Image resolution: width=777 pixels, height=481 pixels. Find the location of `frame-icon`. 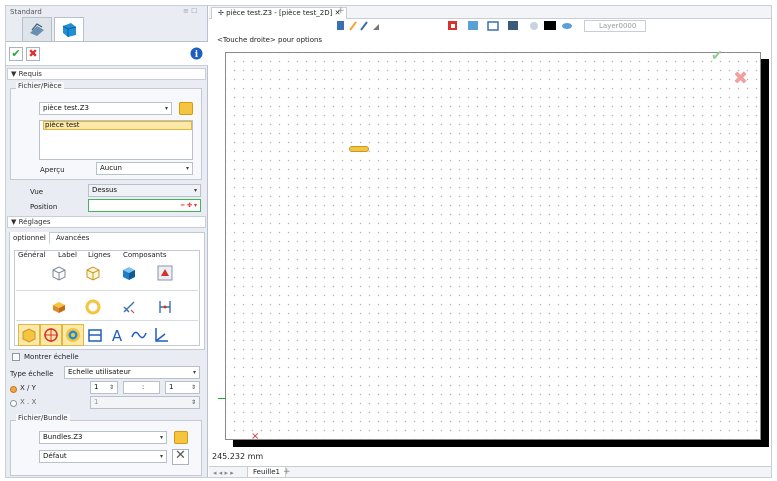

frame-icon is located at coordinates (95, 335).